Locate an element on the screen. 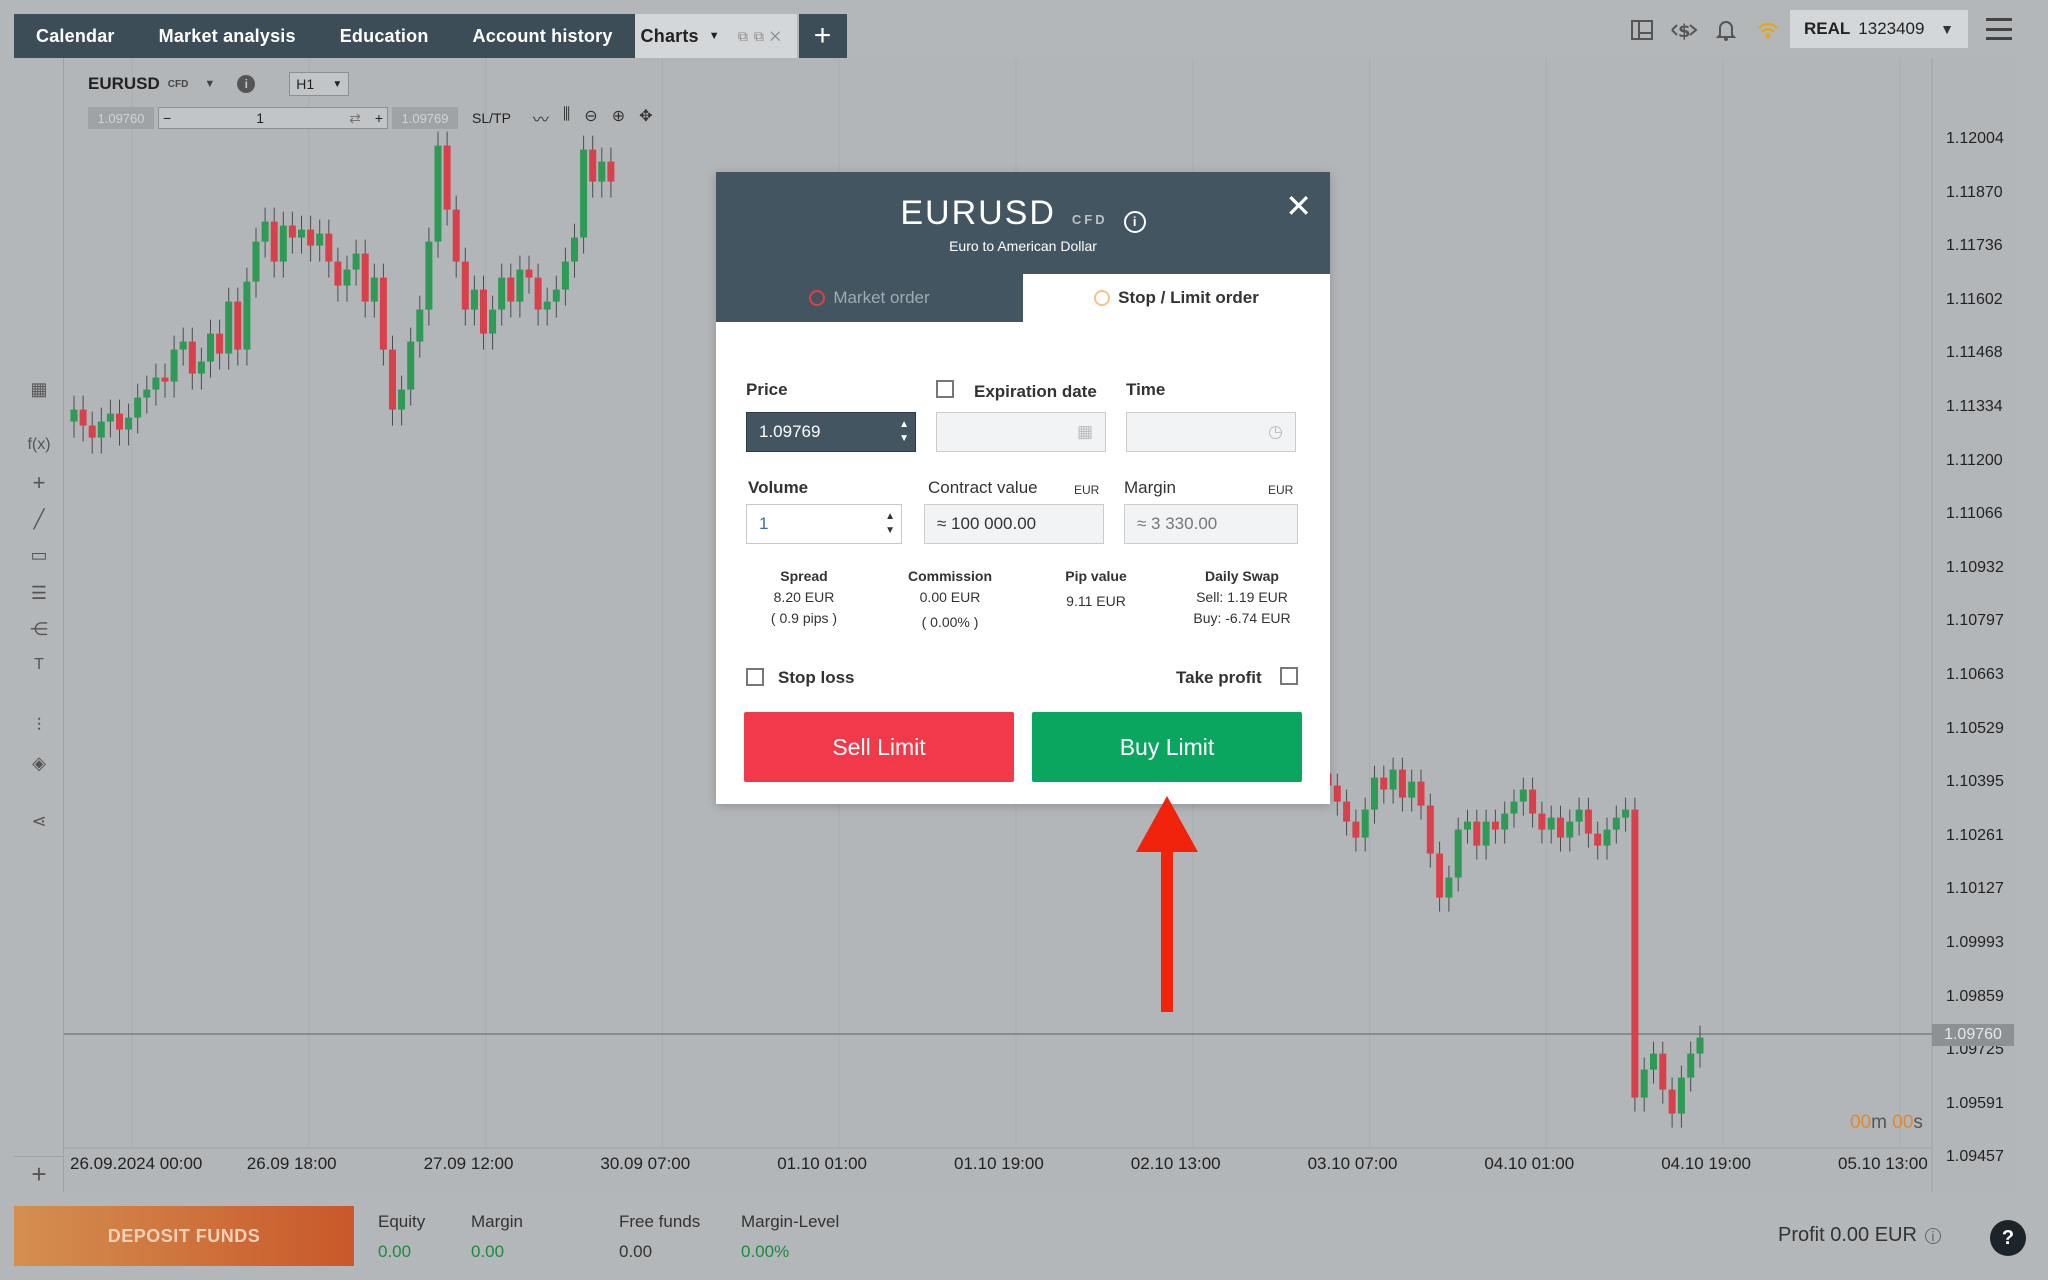  volume-input: 1 ▲ ▼ is located at coordinates (824, 524).